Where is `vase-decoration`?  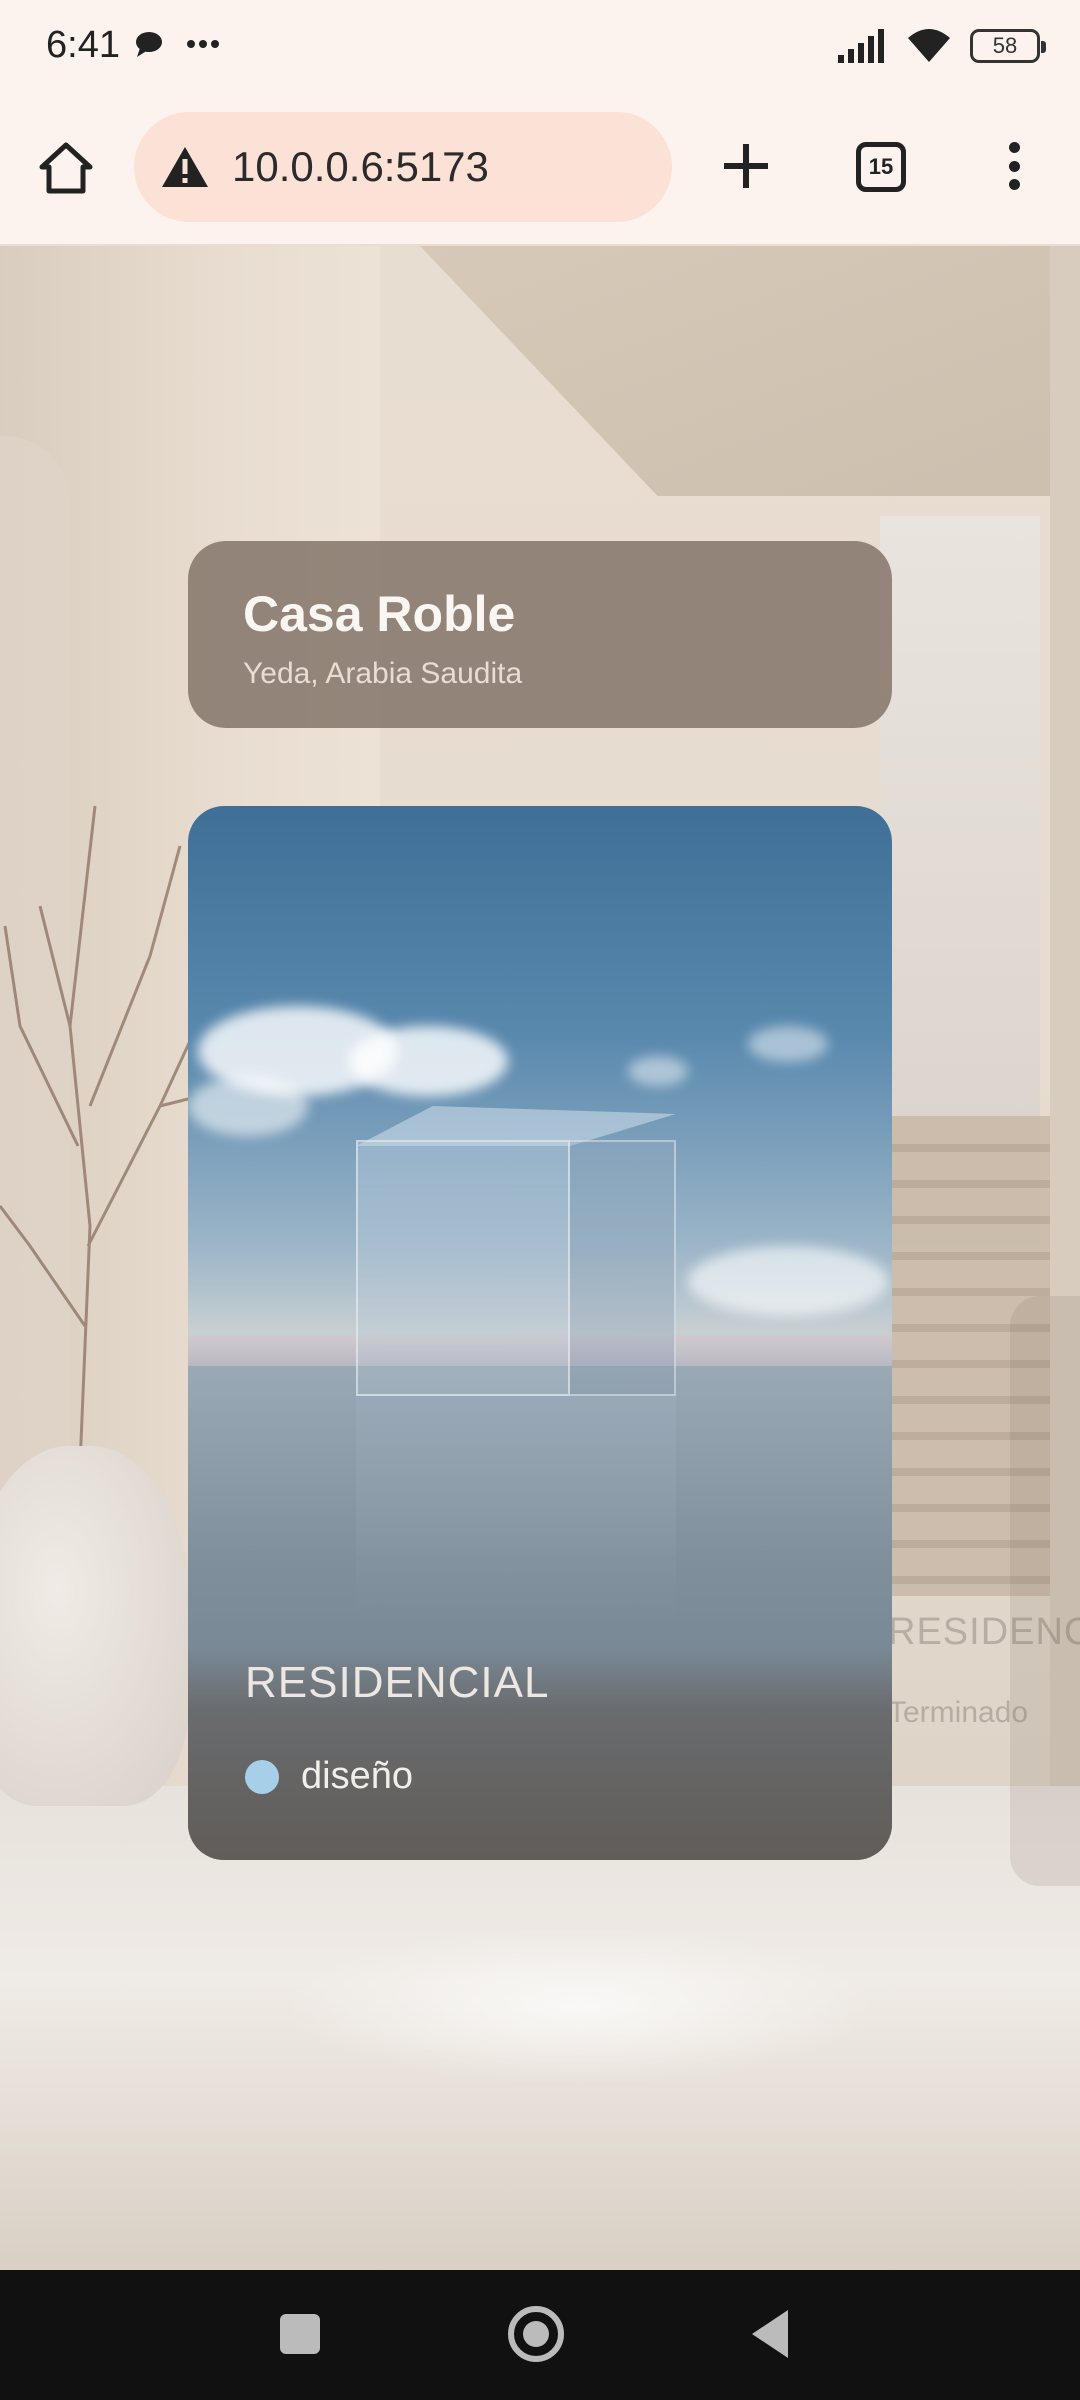 vase-decoration is located at coordinates (95, 1626).